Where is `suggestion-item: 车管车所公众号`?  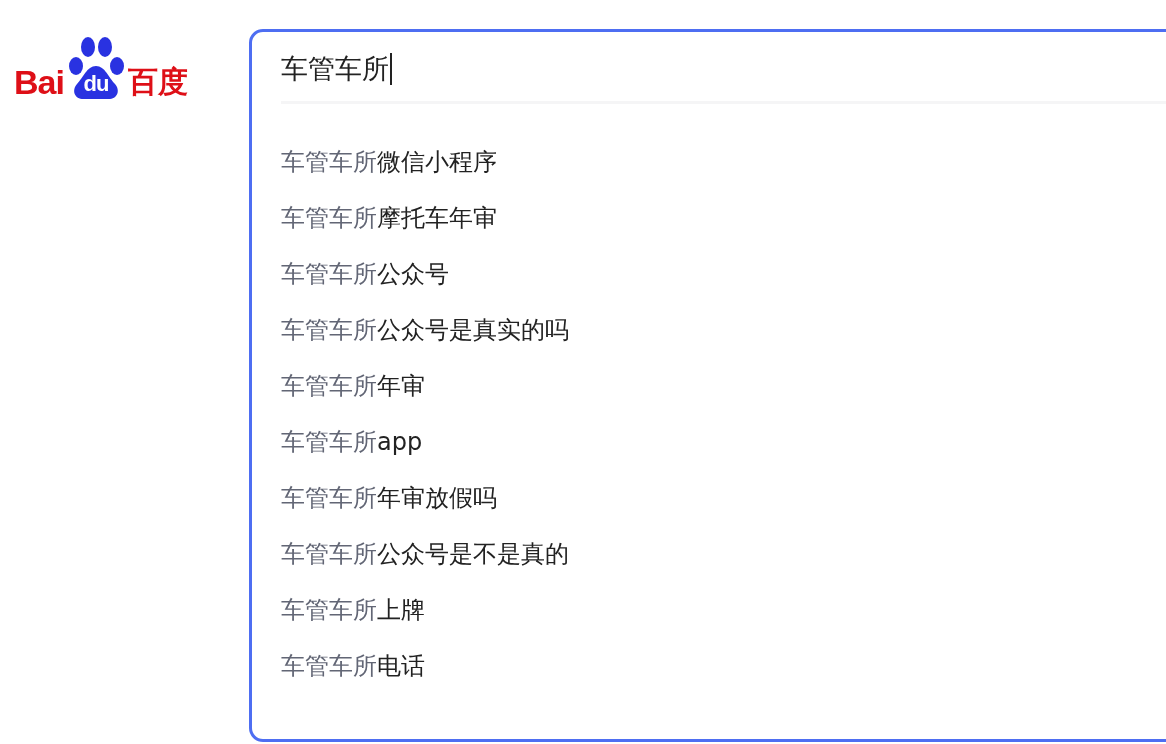 suggestion-item: 车管车所公众号 is located at coordinates (723, 274).